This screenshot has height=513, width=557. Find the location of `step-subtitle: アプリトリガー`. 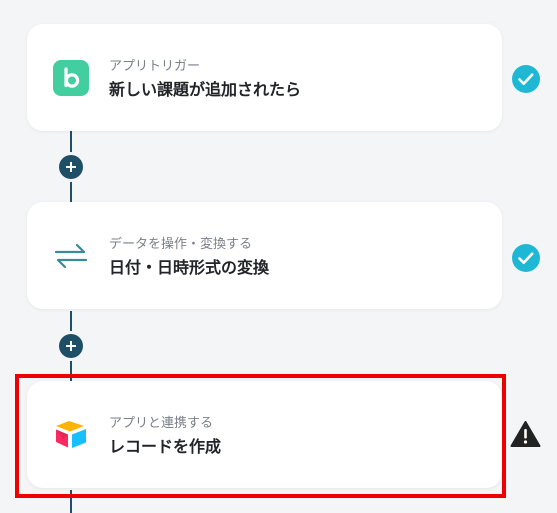

step-subtitle: アプリトリガー is located at coordinates (155, 66).